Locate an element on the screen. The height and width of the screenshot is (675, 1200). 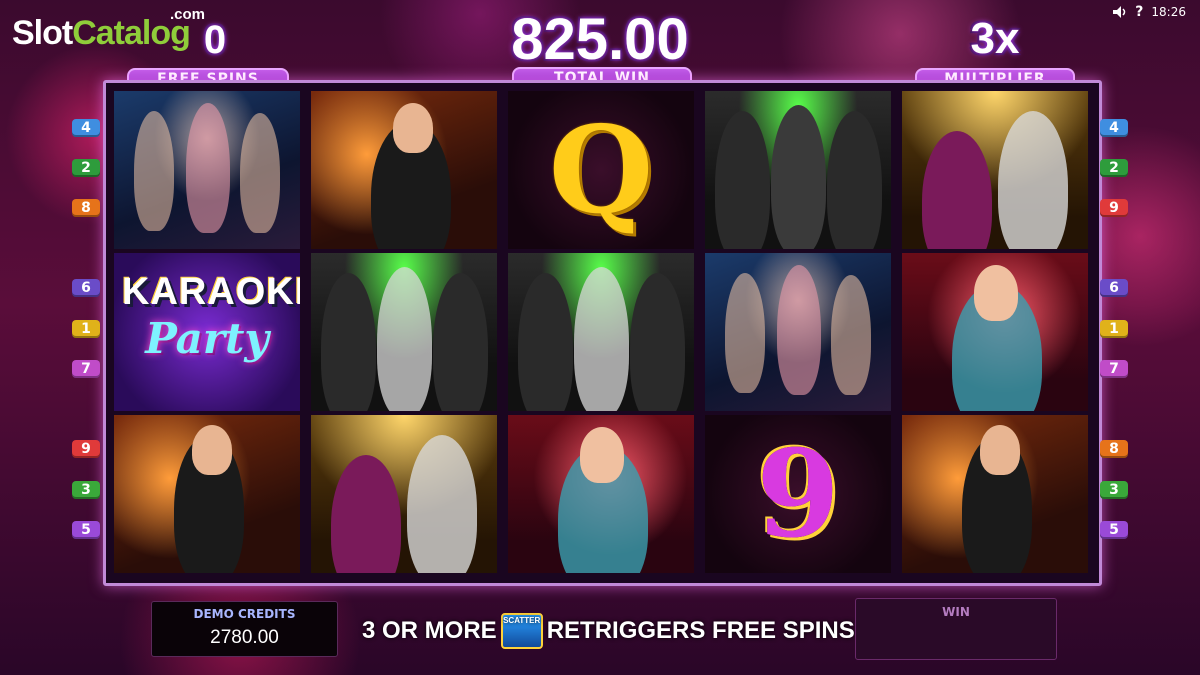
payline-left-1: 1 is located at coordinates (86, 329).